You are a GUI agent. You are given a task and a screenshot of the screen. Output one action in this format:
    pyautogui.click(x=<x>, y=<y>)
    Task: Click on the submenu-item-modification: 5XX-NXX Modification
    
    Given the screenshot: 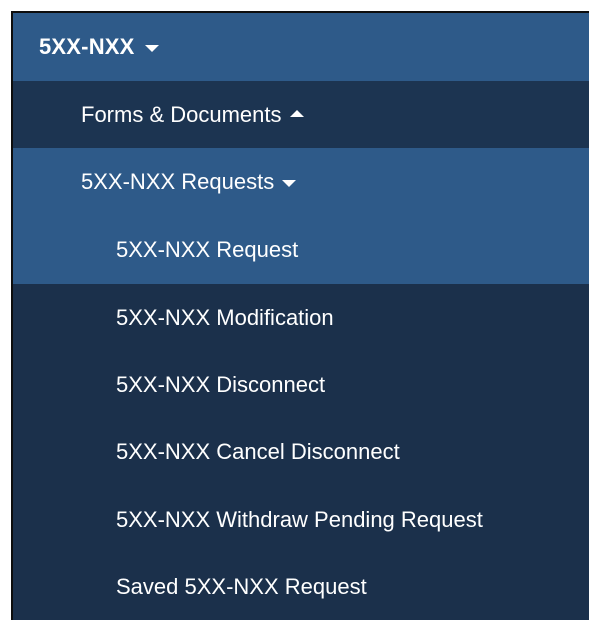 What is the action you would take?
    pyautogui.click(x=301, y=318)
    